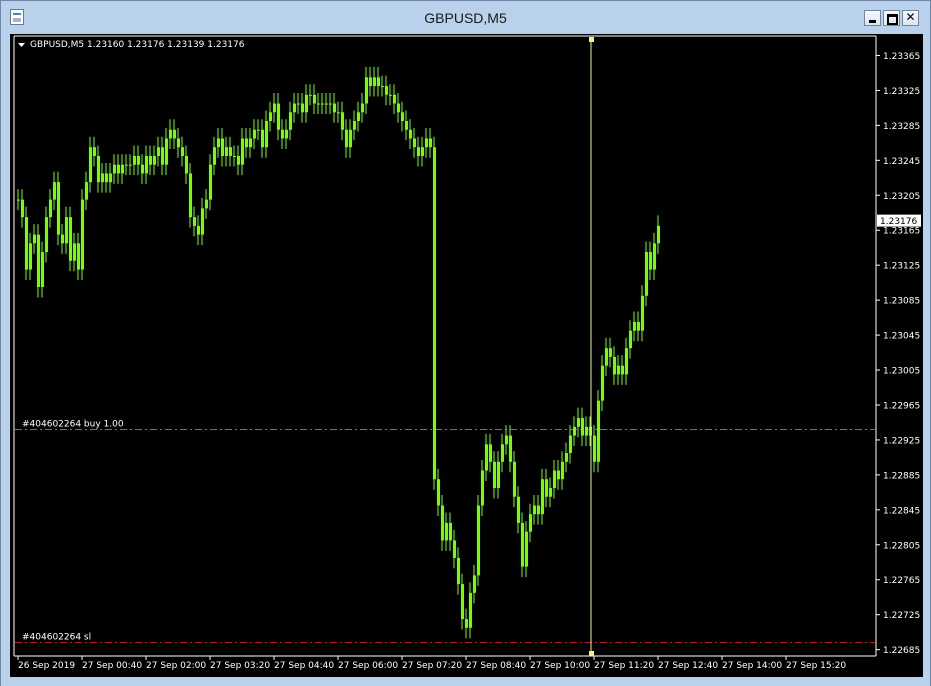 This screenshot has height=686, width=931. I want to click on maximize-button, so click(891, 18).